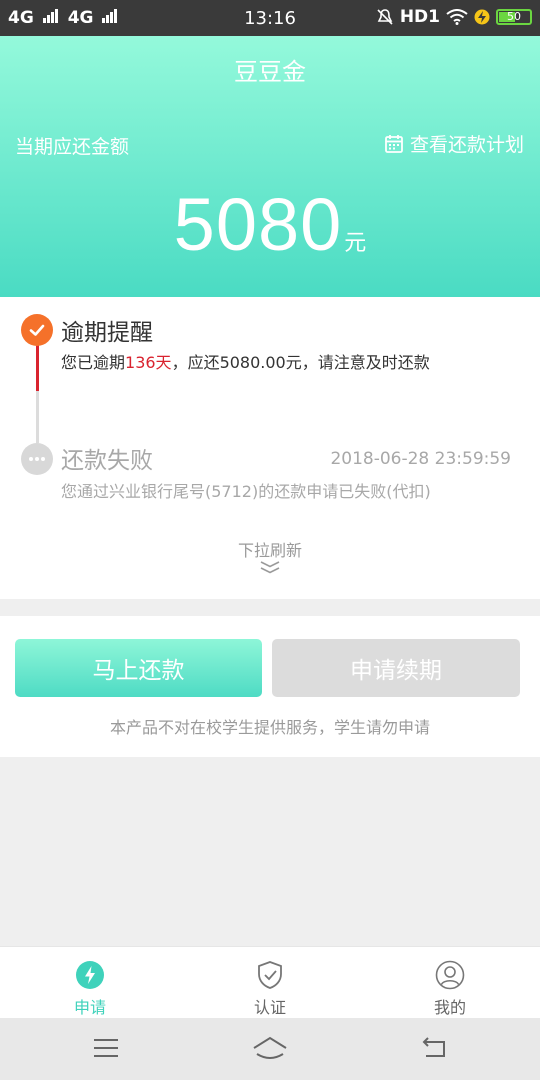  Describe the element at coordinates (270, 567) in the screenshot. I see `double-chevron-down-icon` at that location.